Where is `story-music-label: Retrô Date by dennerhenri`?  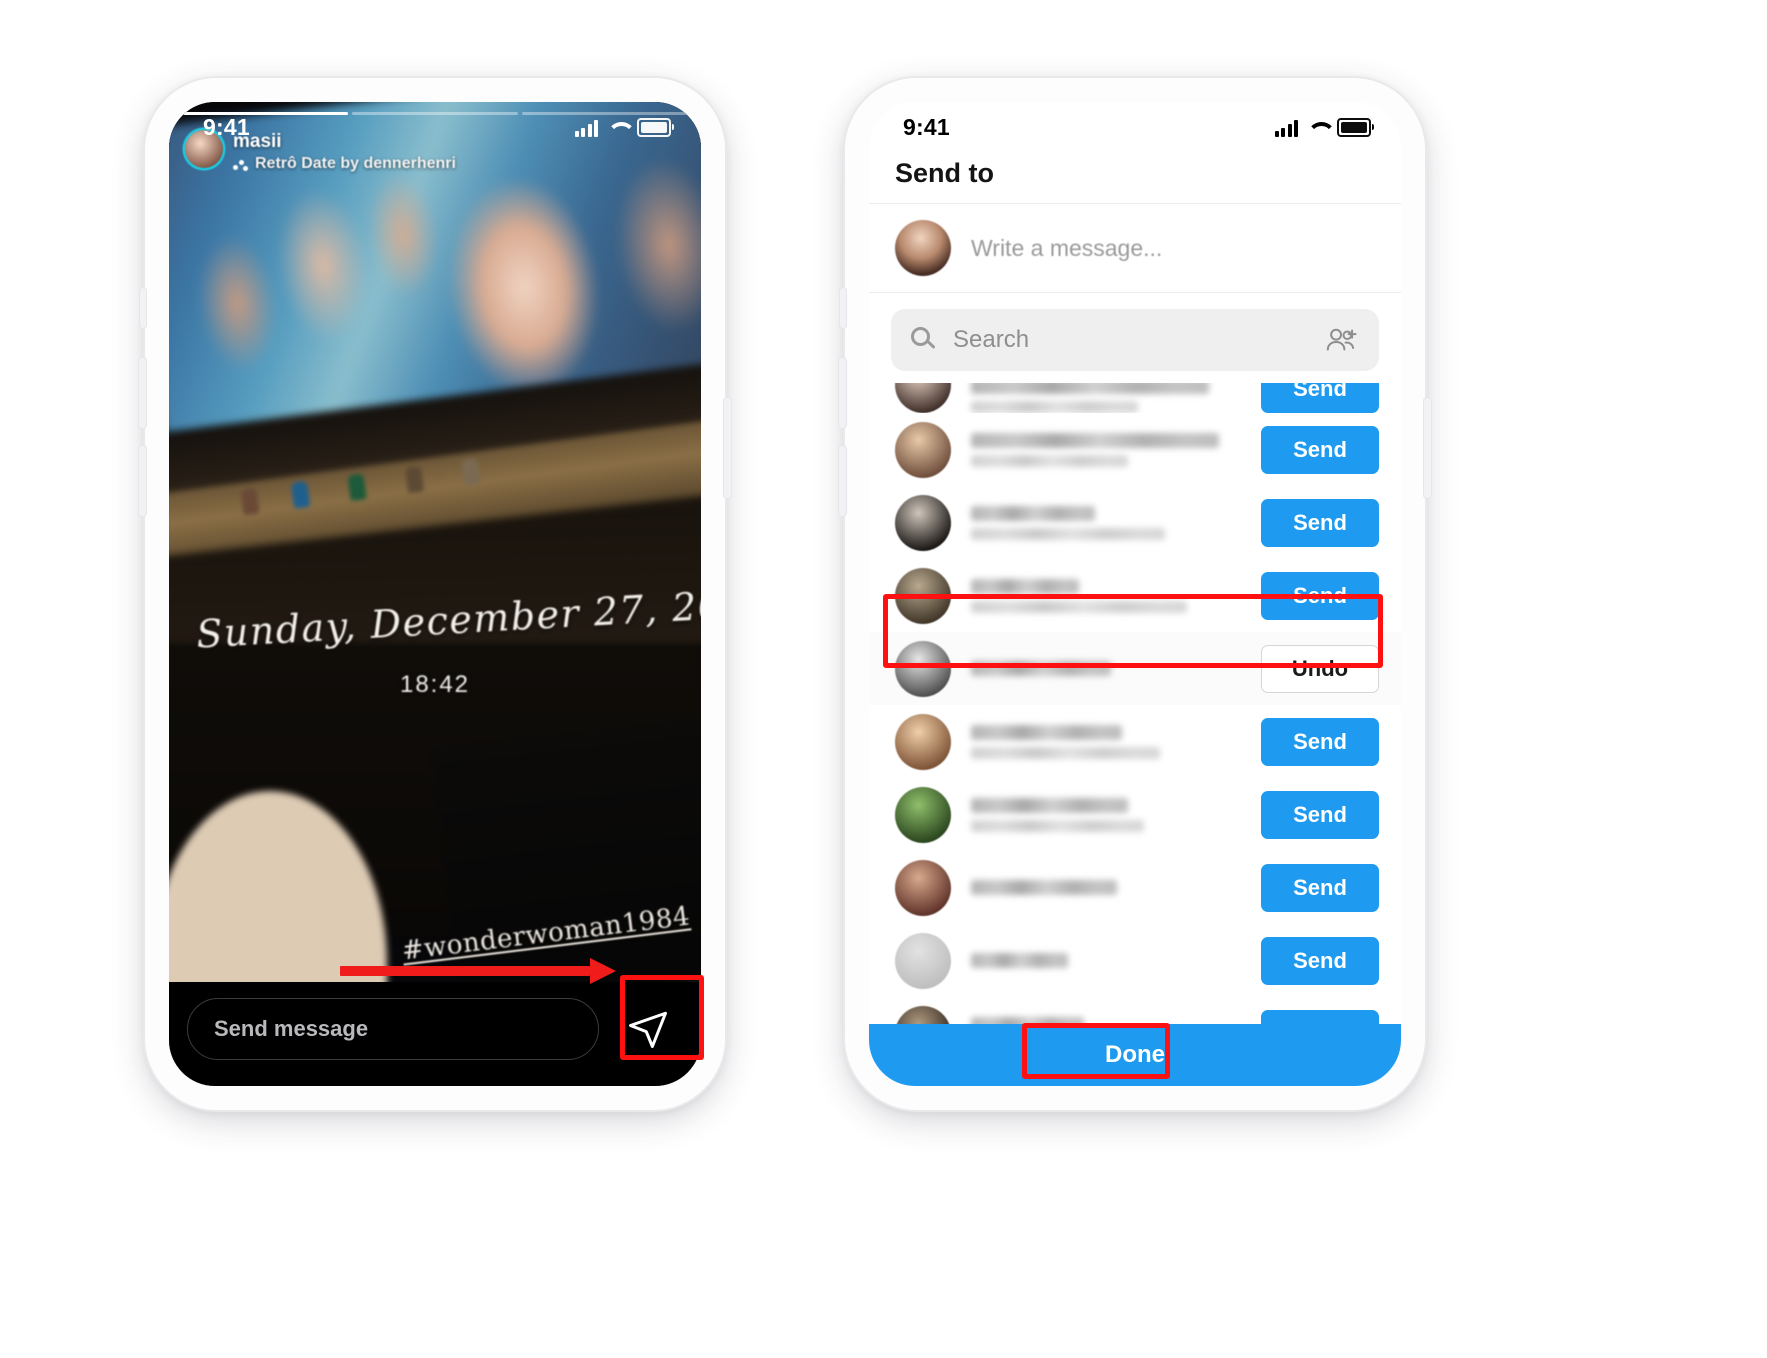
story-music-label: Retrô Date by dennerhenri is located at coordinates (344, 164).